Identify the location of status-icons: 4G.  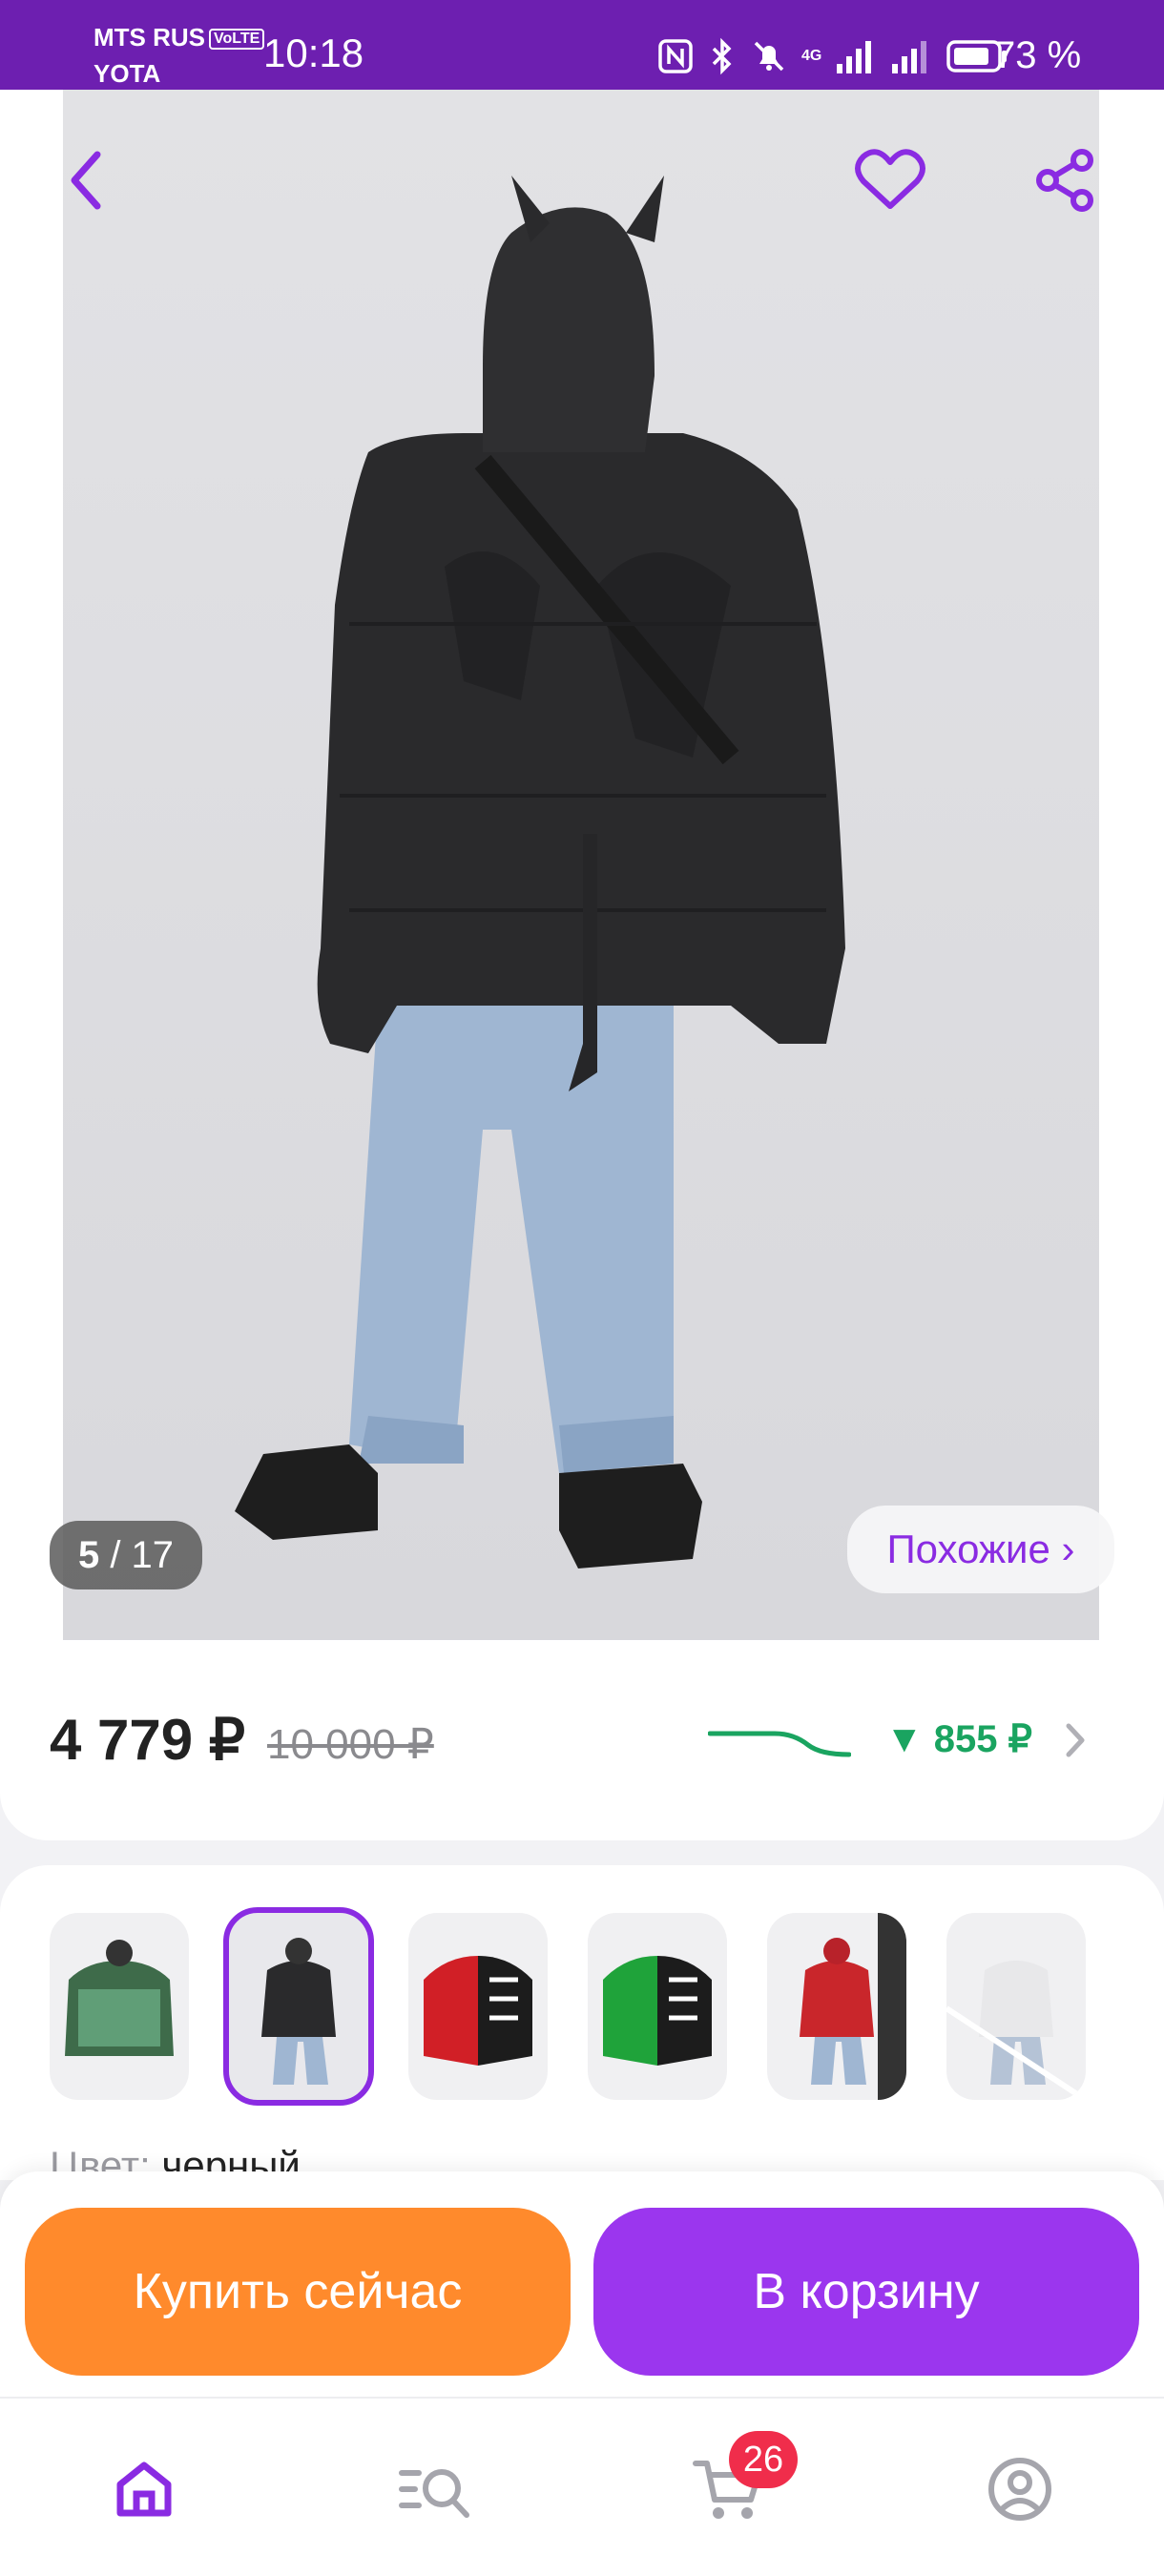
(832, 56).